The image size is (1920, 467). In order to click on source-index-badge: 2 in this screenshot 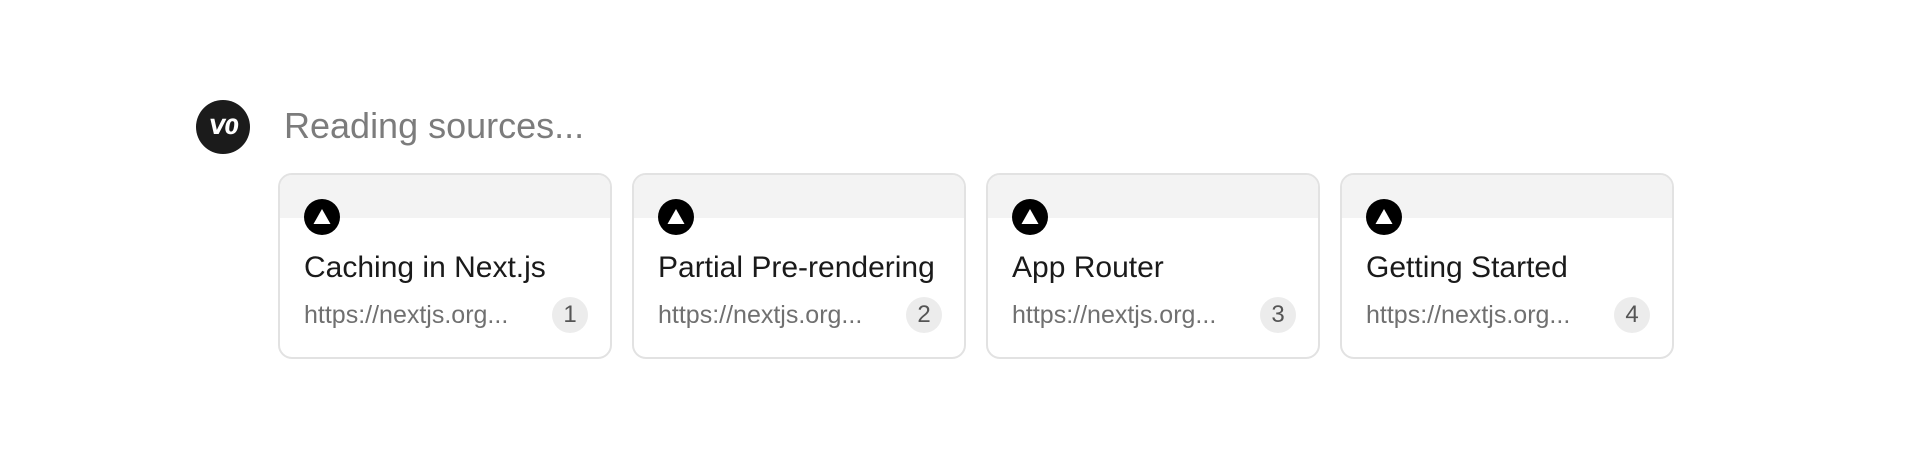, I will do `click(924, 315)`.